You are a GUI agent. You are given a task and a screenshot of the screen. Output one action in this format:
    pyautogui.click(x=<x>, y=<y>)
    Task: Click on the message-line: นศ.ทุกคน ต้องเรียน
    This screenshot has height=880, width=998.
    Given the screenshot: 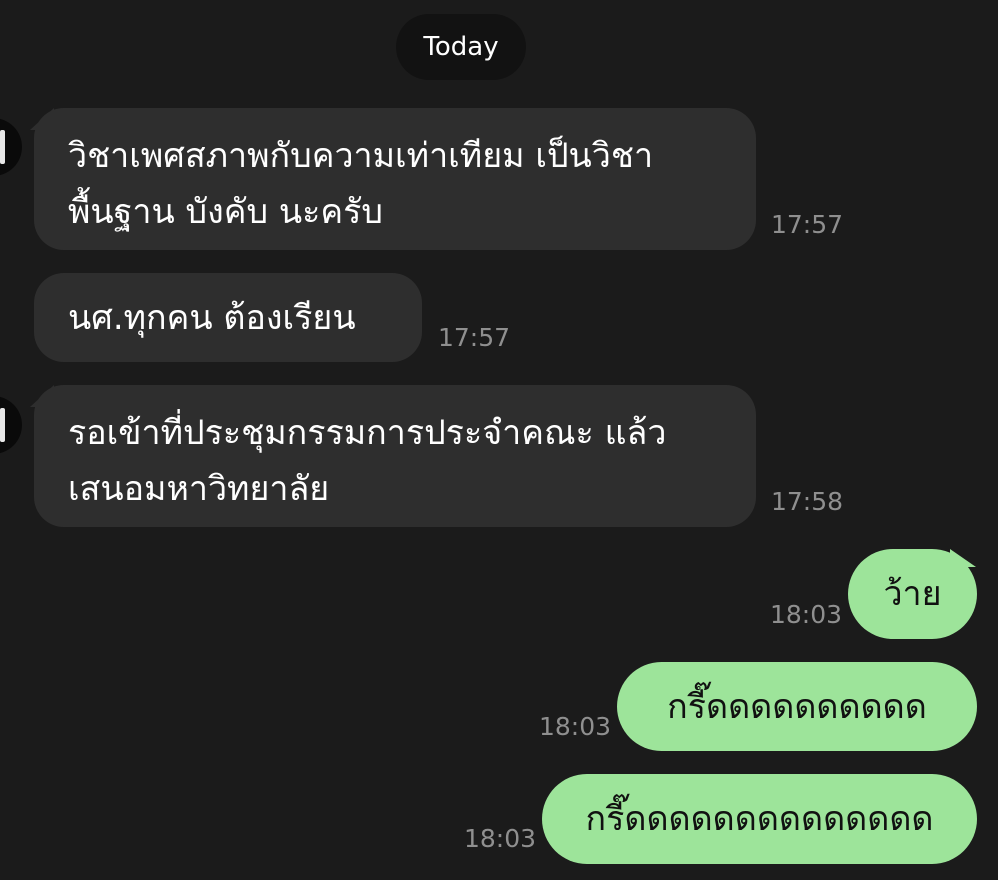 What is the action you would take?
    pyautogui.click(x=212, y=318)
    